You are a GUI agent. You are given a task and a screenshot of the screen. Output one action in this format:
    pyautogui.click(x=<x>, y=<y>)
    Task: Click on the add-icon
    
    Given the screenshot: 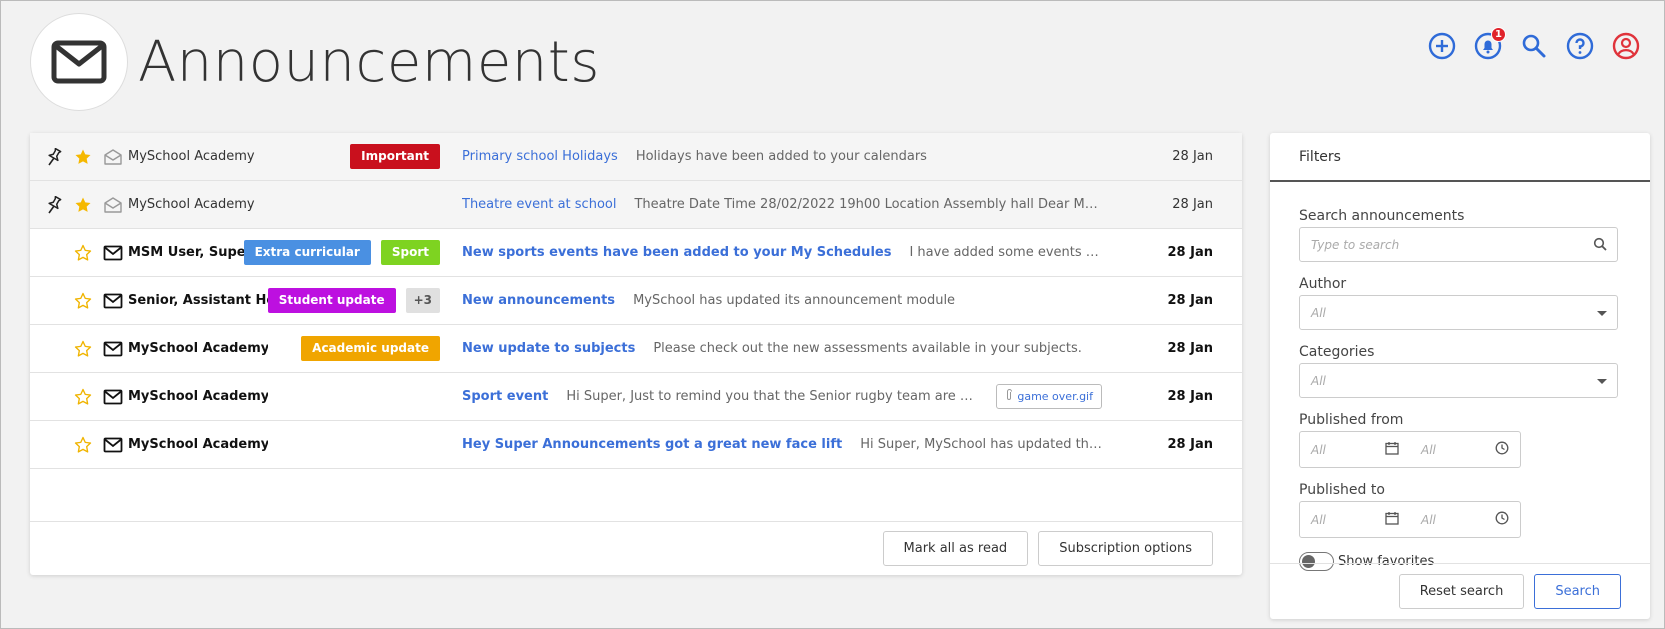 What is the action you would take?
    pyautogui.click(x=1442, y=46)
    